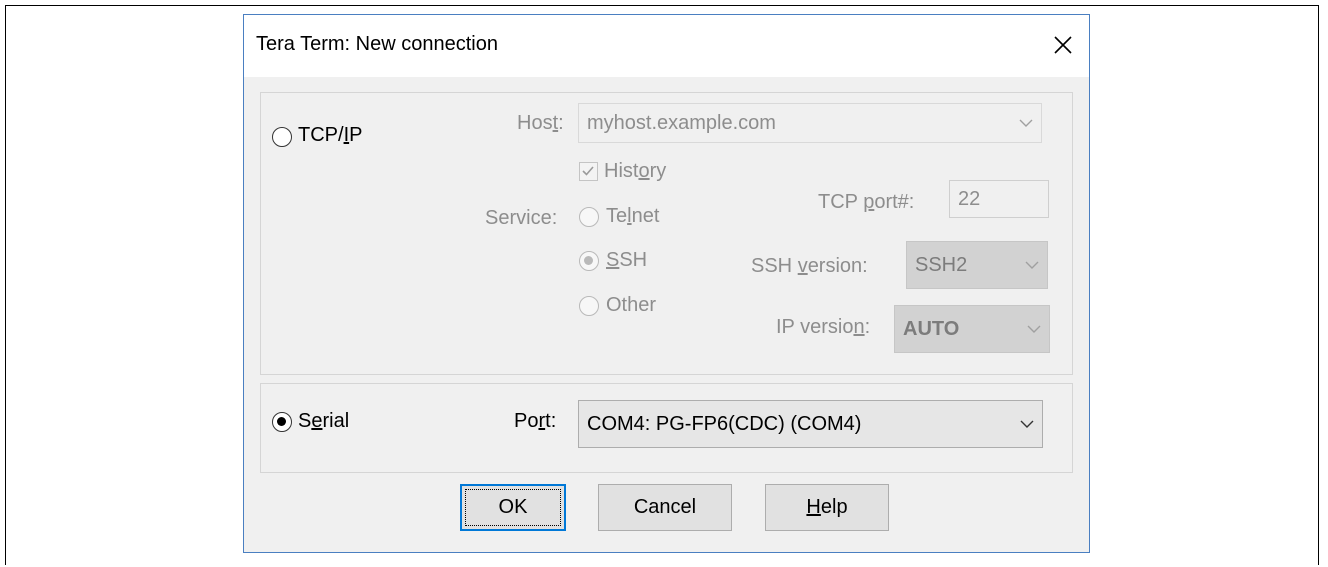  What do you see at coordinates (941, 264) in the screenshot?
I see `ssh-version-value: SSH2` at bounding box center [941, 264].